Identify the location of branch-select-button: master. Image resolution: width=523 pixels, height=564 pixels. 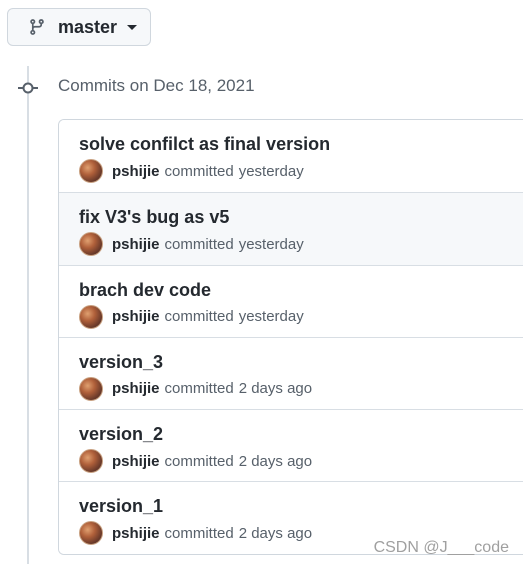
(79, 27).